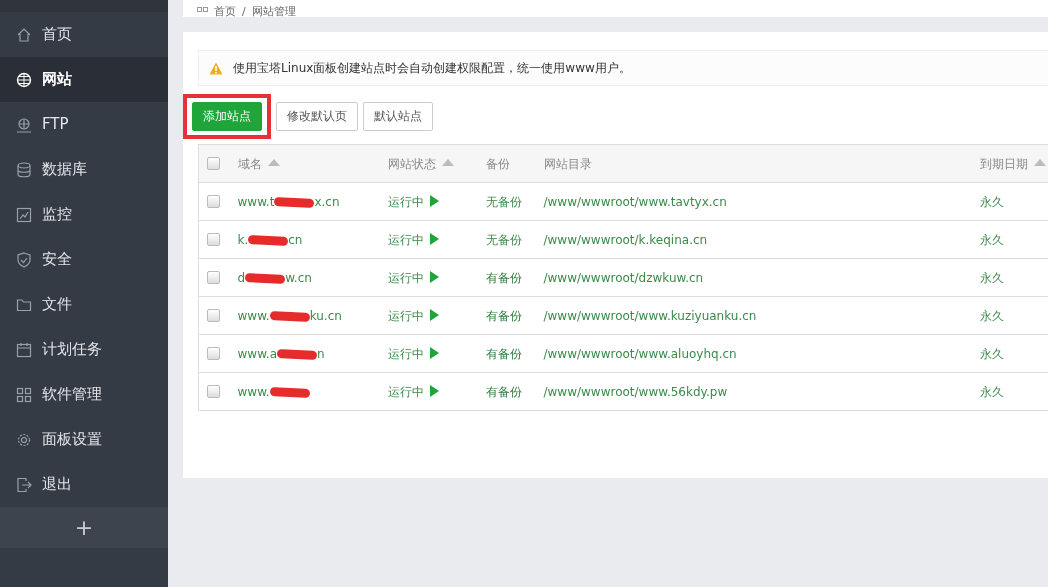  What do you see at coordinates (84, 349) in the screenshot?
I see `sidebar-item: 计划任务` at bounding box center [84, 349].